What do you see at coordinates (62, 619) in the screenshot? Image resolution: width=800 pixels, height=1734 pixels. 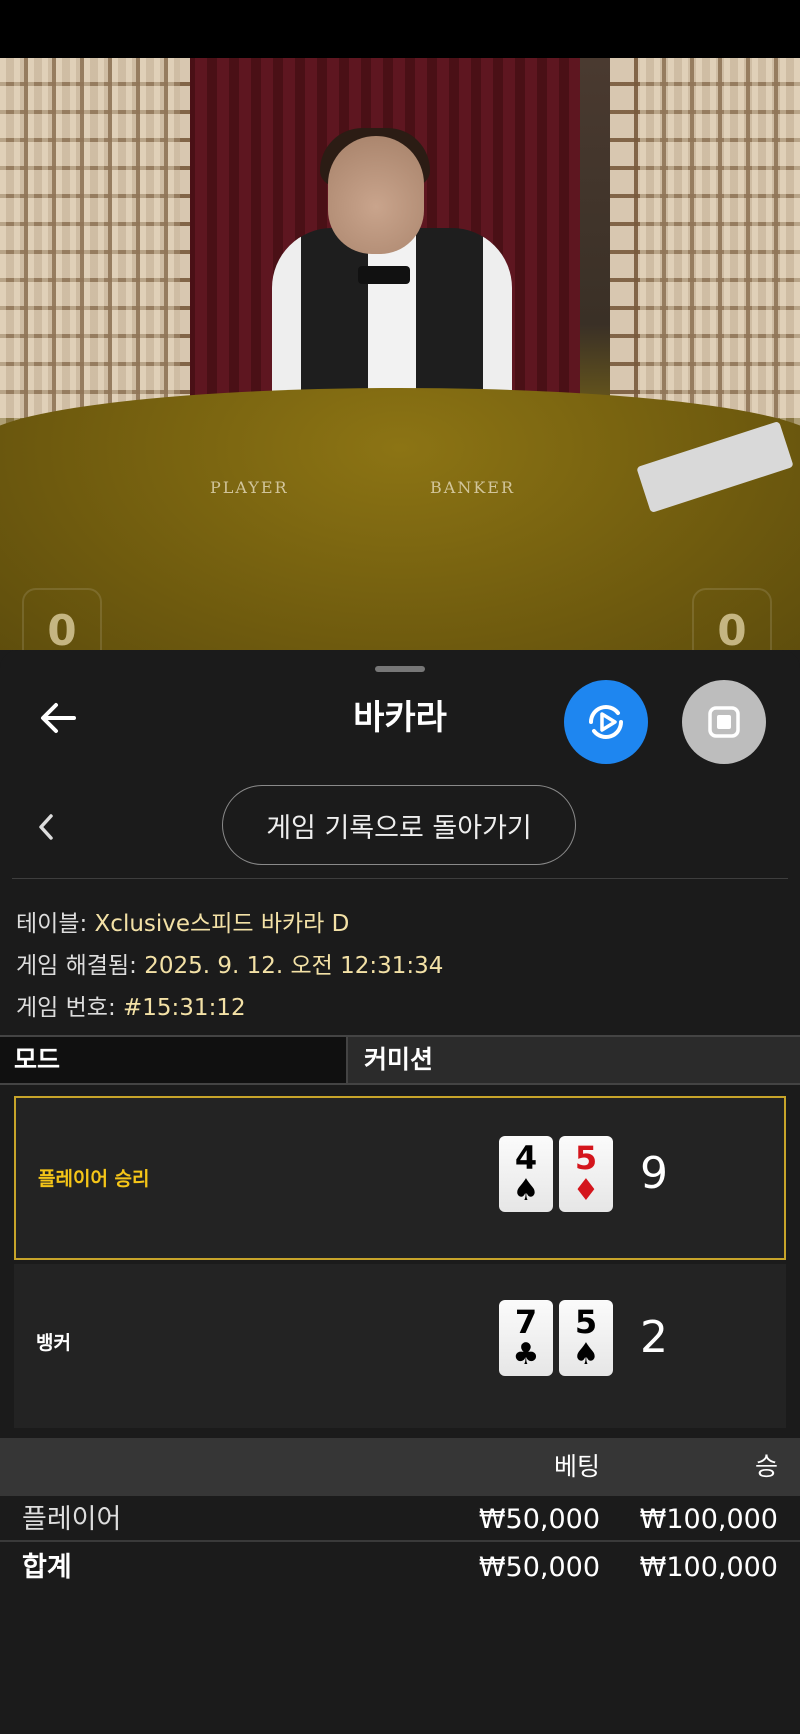 I see `player-score-display: 0` at bounding box center [62, 619].